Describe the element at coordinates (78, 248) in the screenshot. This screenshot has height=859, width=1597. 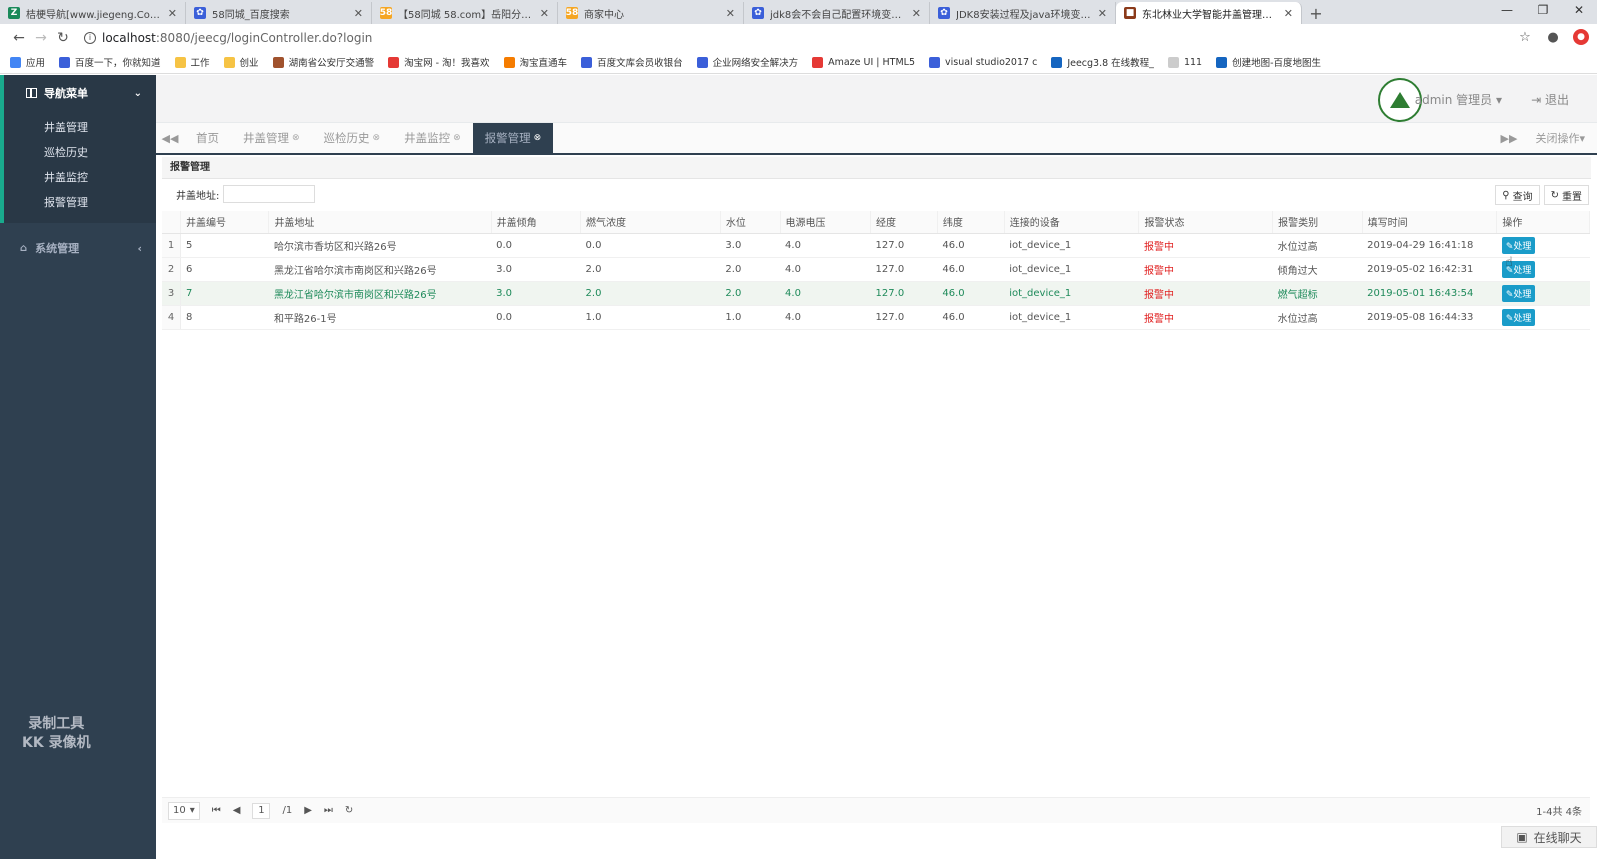
I see `sidebar-item-system-management: ⌂ 系统管理 ‹` at that location.